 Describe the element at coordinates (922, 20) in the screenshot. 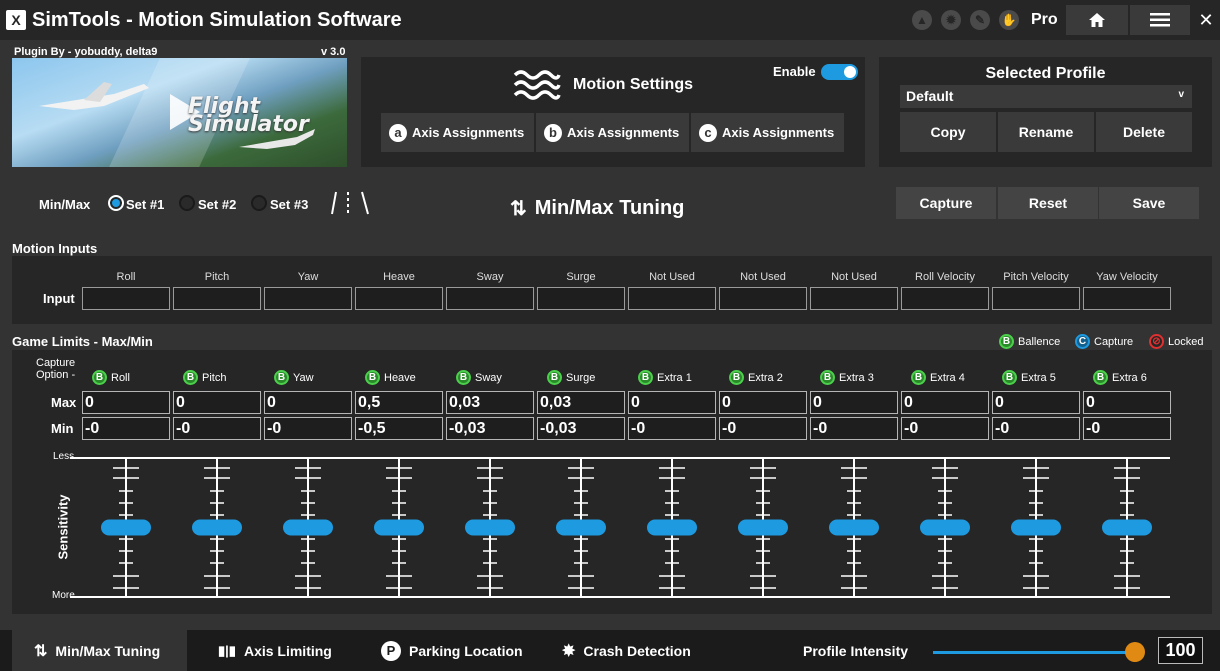

I see `up-arrow-icon: ▲` at that location.